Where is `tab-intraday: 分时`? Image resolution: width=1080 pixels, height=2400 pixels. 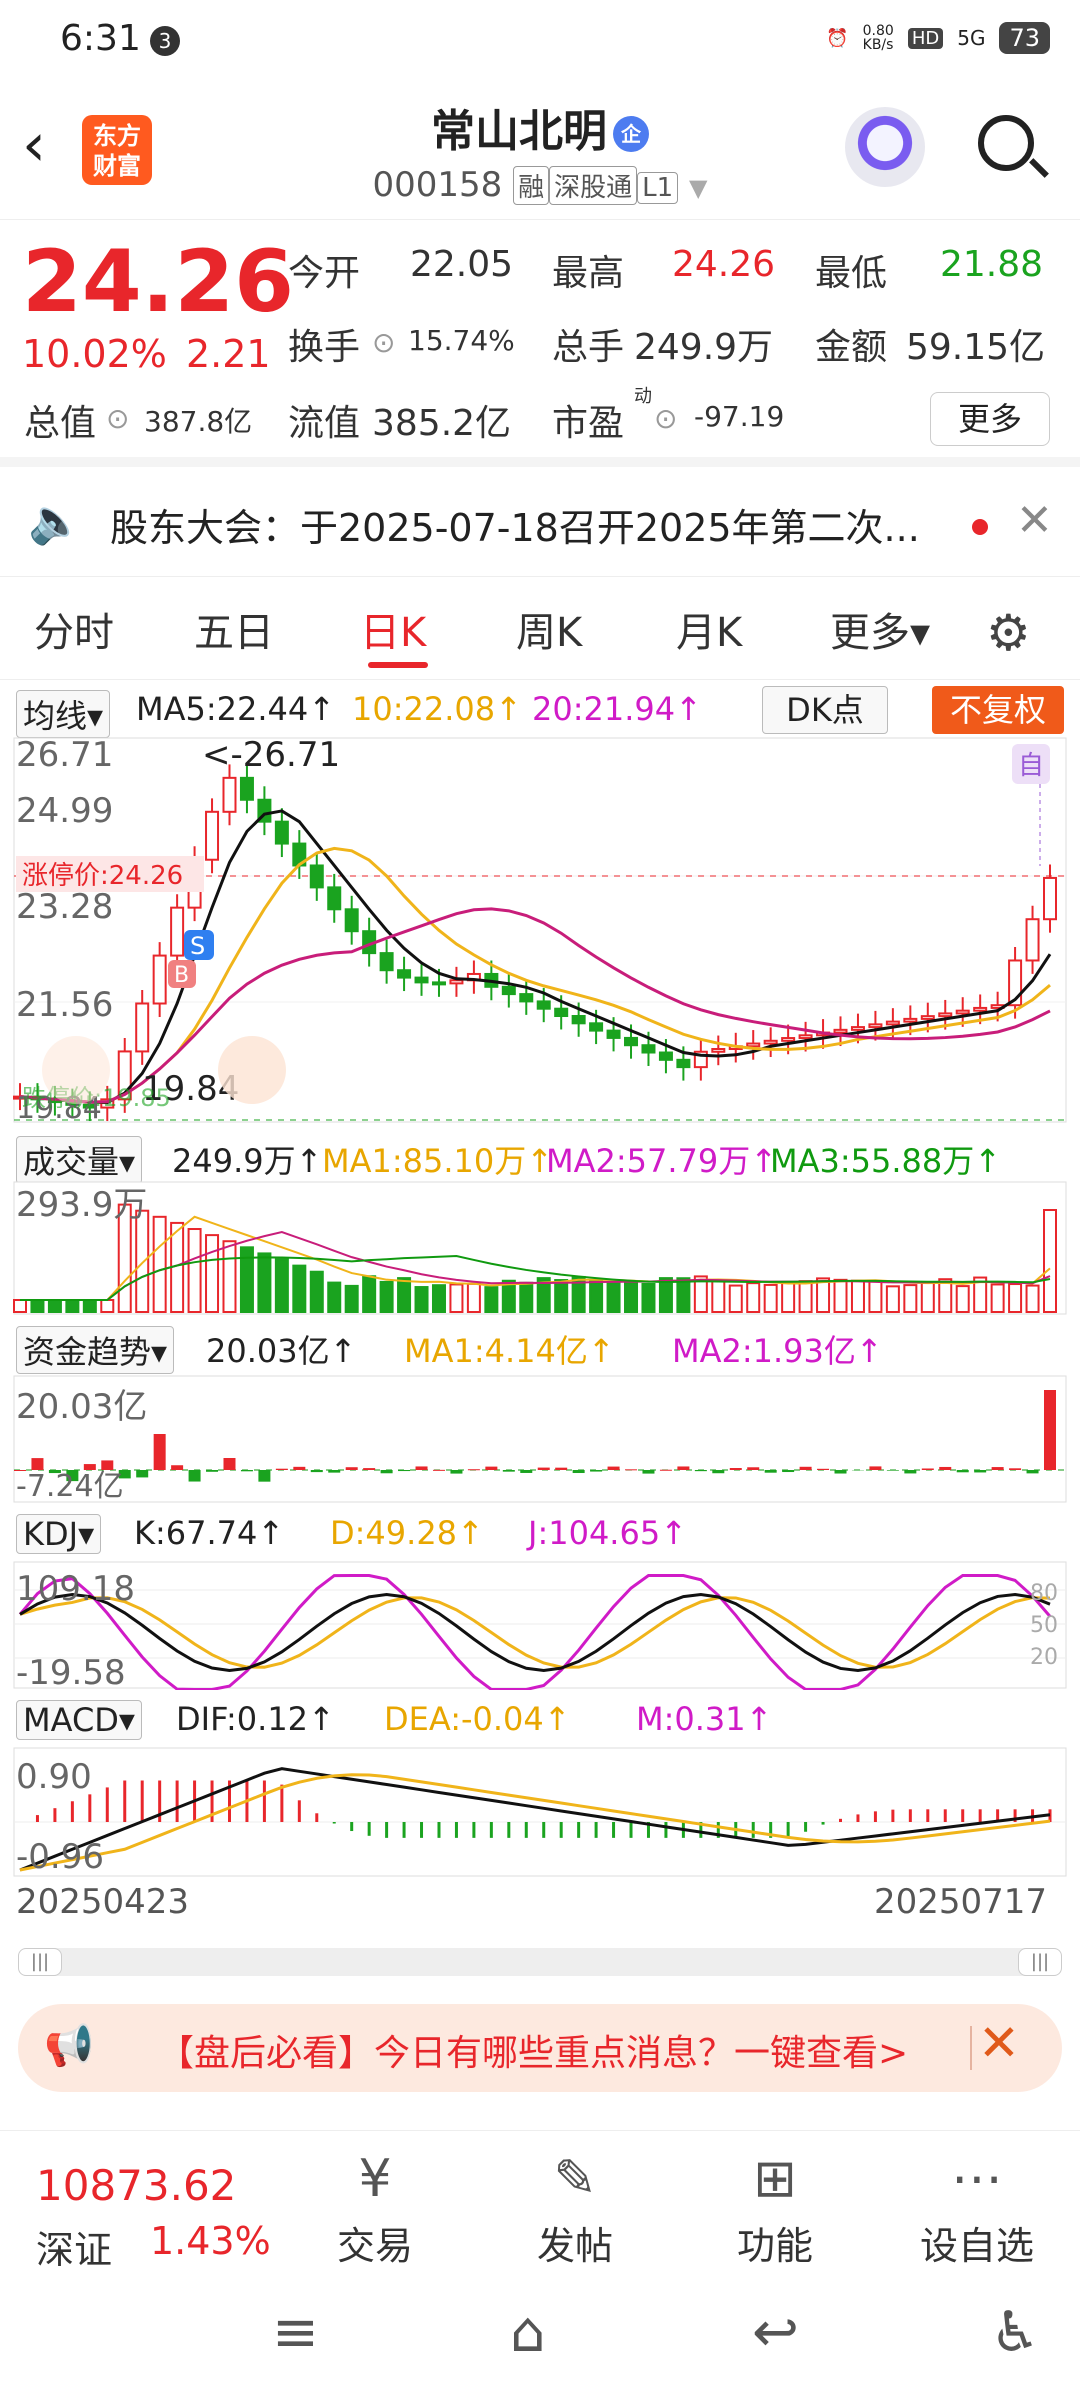 tab-intraday: 分时 is located at coordinates (74, 629).